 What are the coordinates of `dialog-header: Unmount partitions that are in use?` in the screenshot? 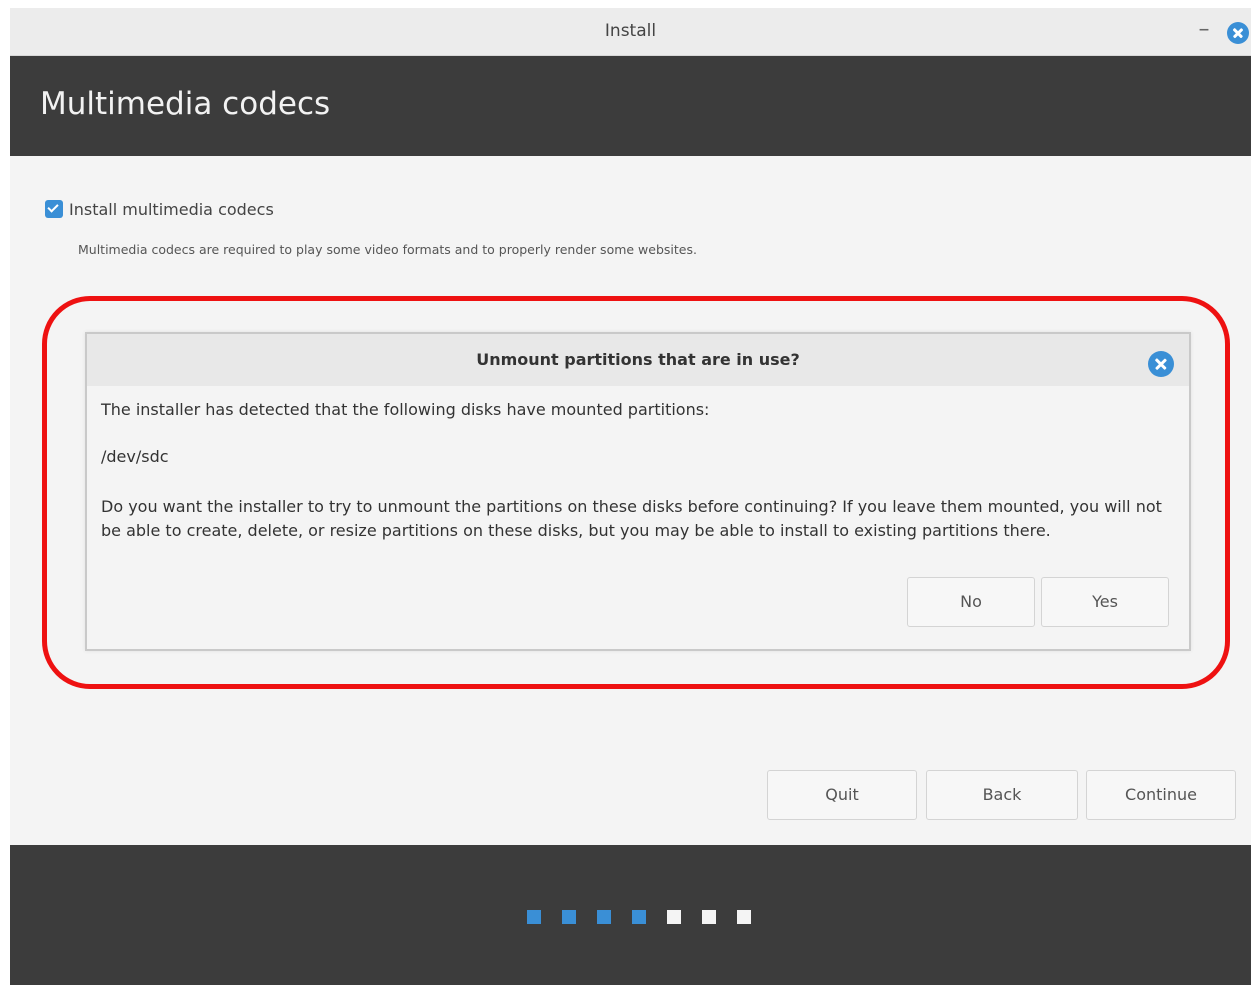 It's located at (638, 360).